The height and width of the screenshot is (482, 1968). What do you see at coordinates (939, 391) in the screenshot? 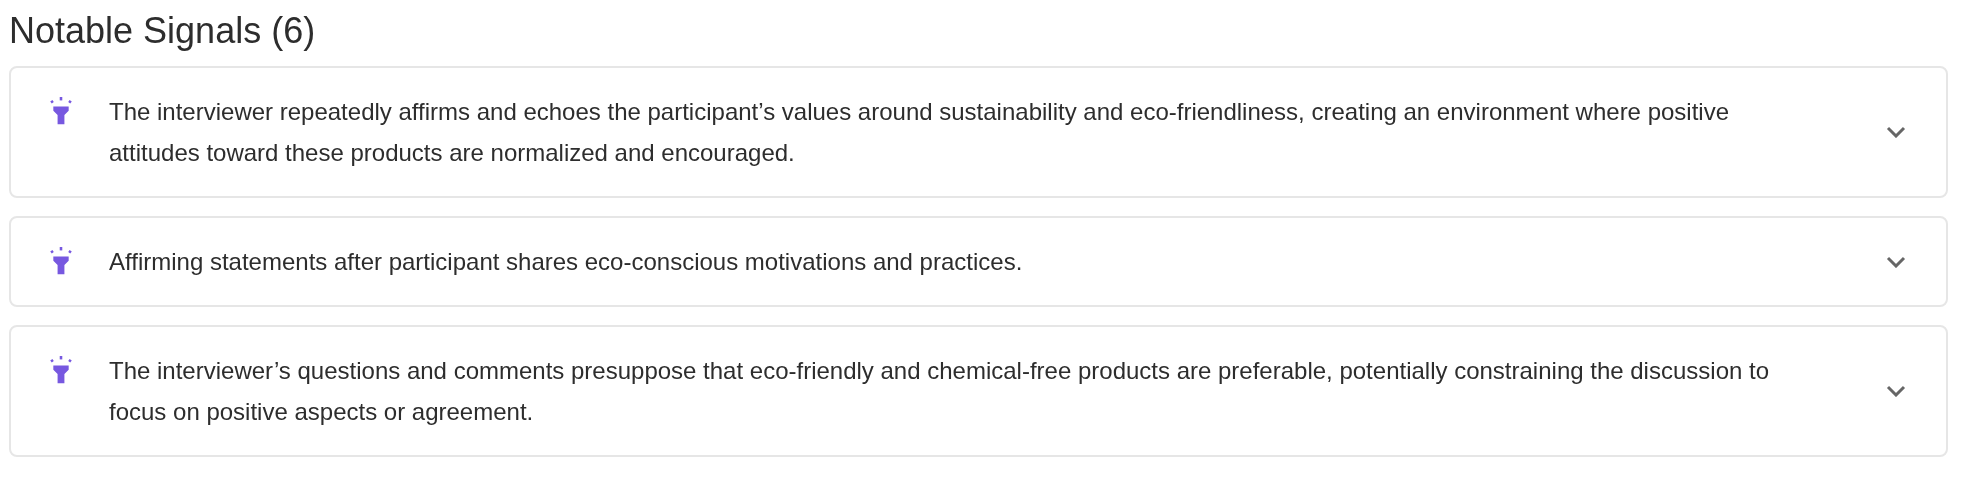
I see `signal-text: The interviewer’s questions and comments presuppose that eco-friendly and chemical-free products are preferable, potentially constraining the discussion to focus on positive aspects or agreement.` at bounding box center [939, 391].